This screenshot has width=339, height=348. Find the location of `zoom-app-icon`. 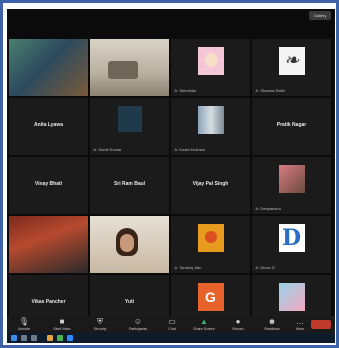

zoom-app-icon is located at coordinates (70, 338).